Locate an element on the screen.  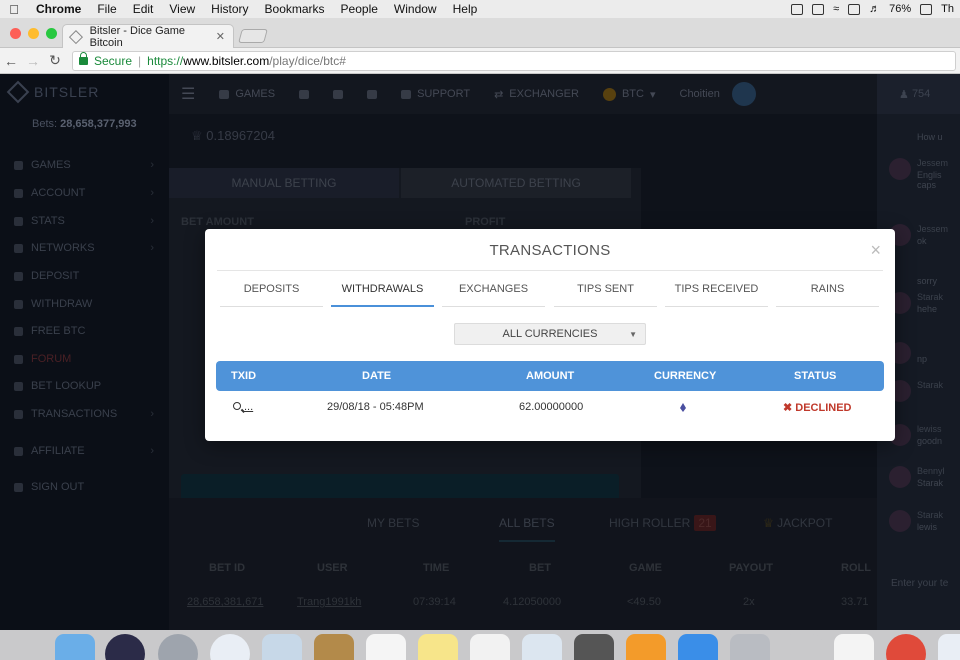
menu-help: Help is located at coordinates (465, 9).